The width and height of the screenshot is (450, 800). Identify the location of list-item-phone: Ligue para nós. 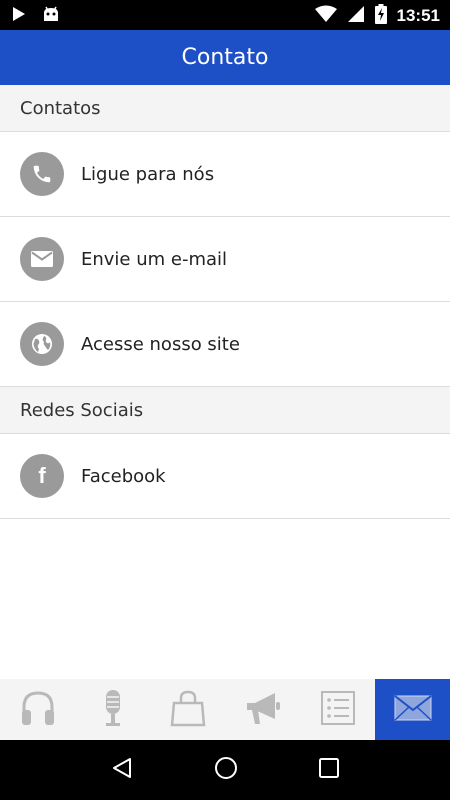
(225, 174).